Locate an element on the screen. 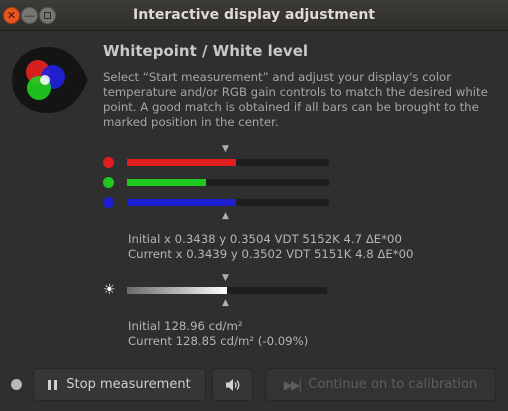 Image resolution: width=508 pixels, height=411 pixels. window-title: Interactive display adjustment is located at coordinates (254, 15).